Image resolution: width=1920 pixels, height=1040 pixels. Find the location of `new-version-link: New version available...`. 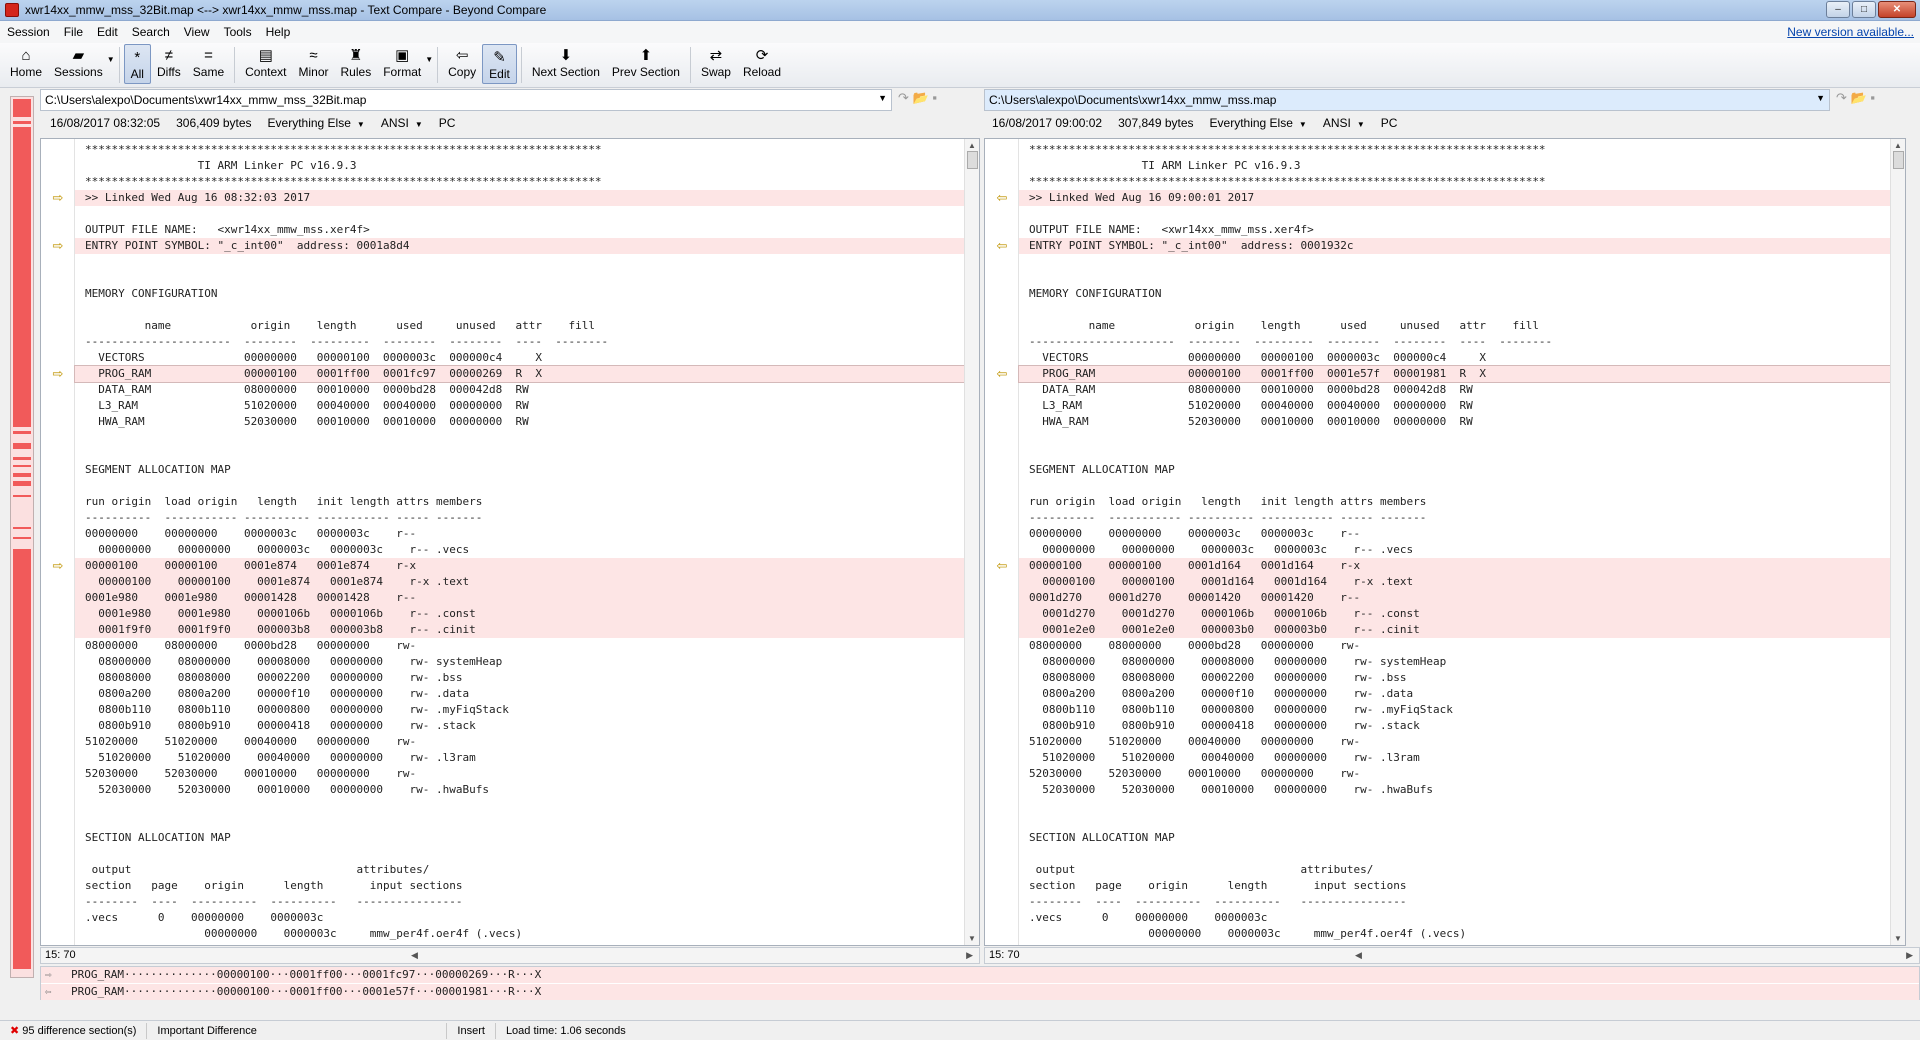

new-version-link: New version available... is located at coordinates (1850, 32).